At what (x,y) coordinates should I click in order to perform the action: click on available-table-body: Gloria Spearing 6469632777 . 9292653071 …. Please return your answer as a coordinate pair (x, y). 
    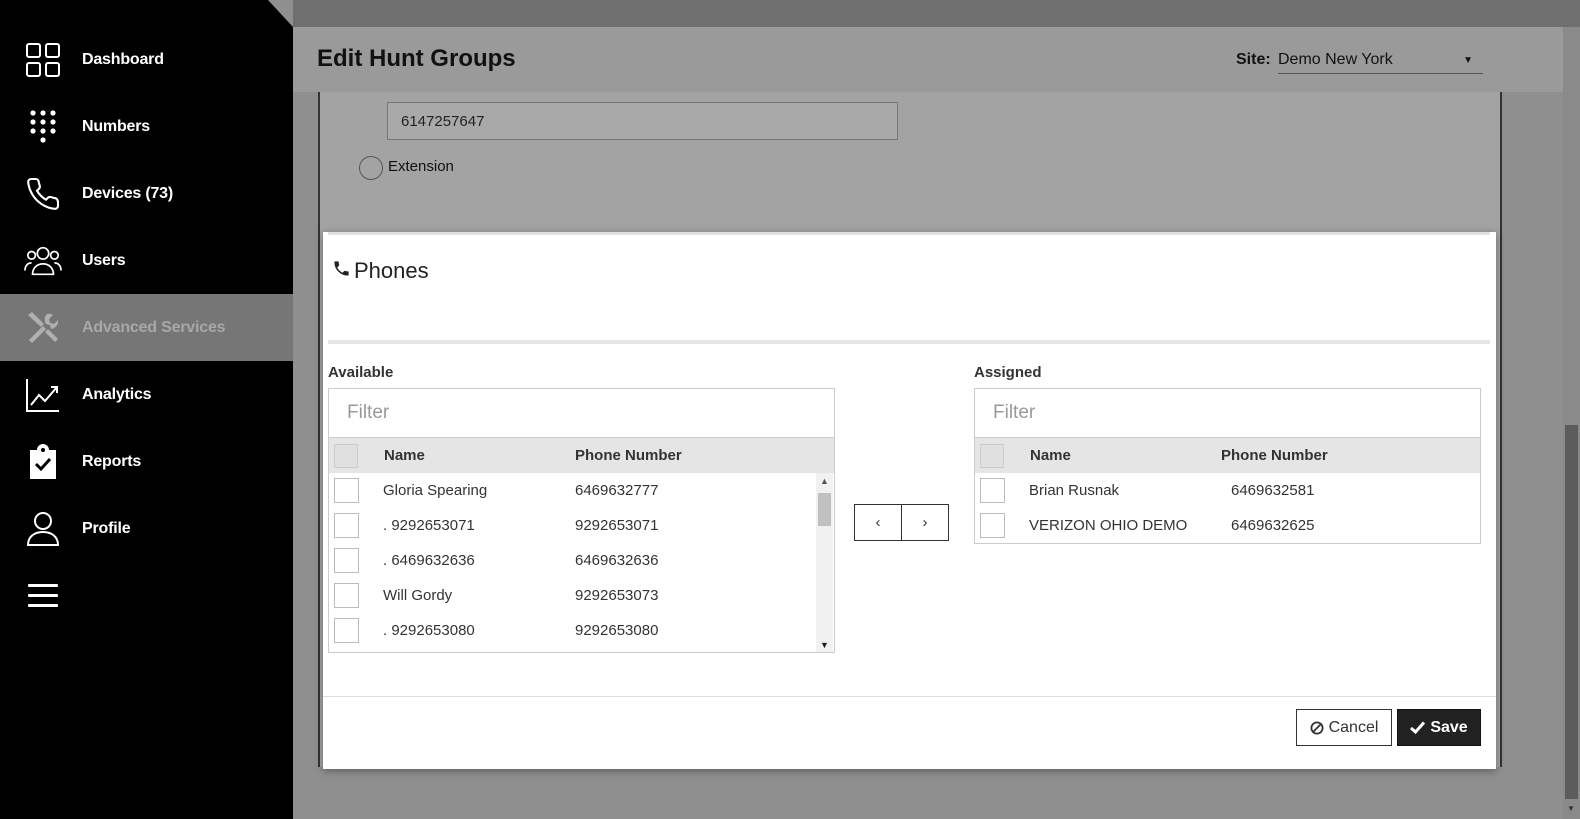
    Looking at the image, I should click on (581, 562).